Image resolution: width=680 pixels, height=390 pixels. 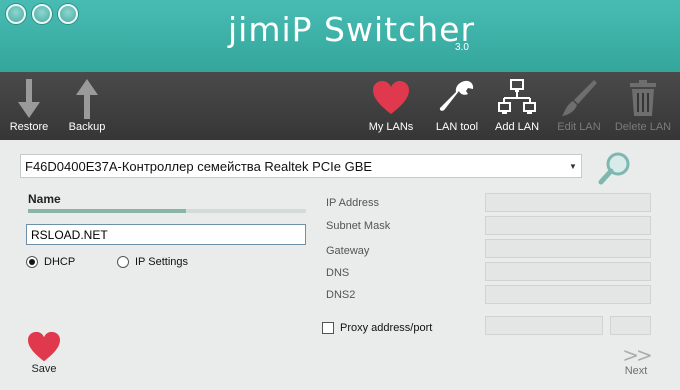 I want to click on subnet-mask-field, so click(x=568, y=225).